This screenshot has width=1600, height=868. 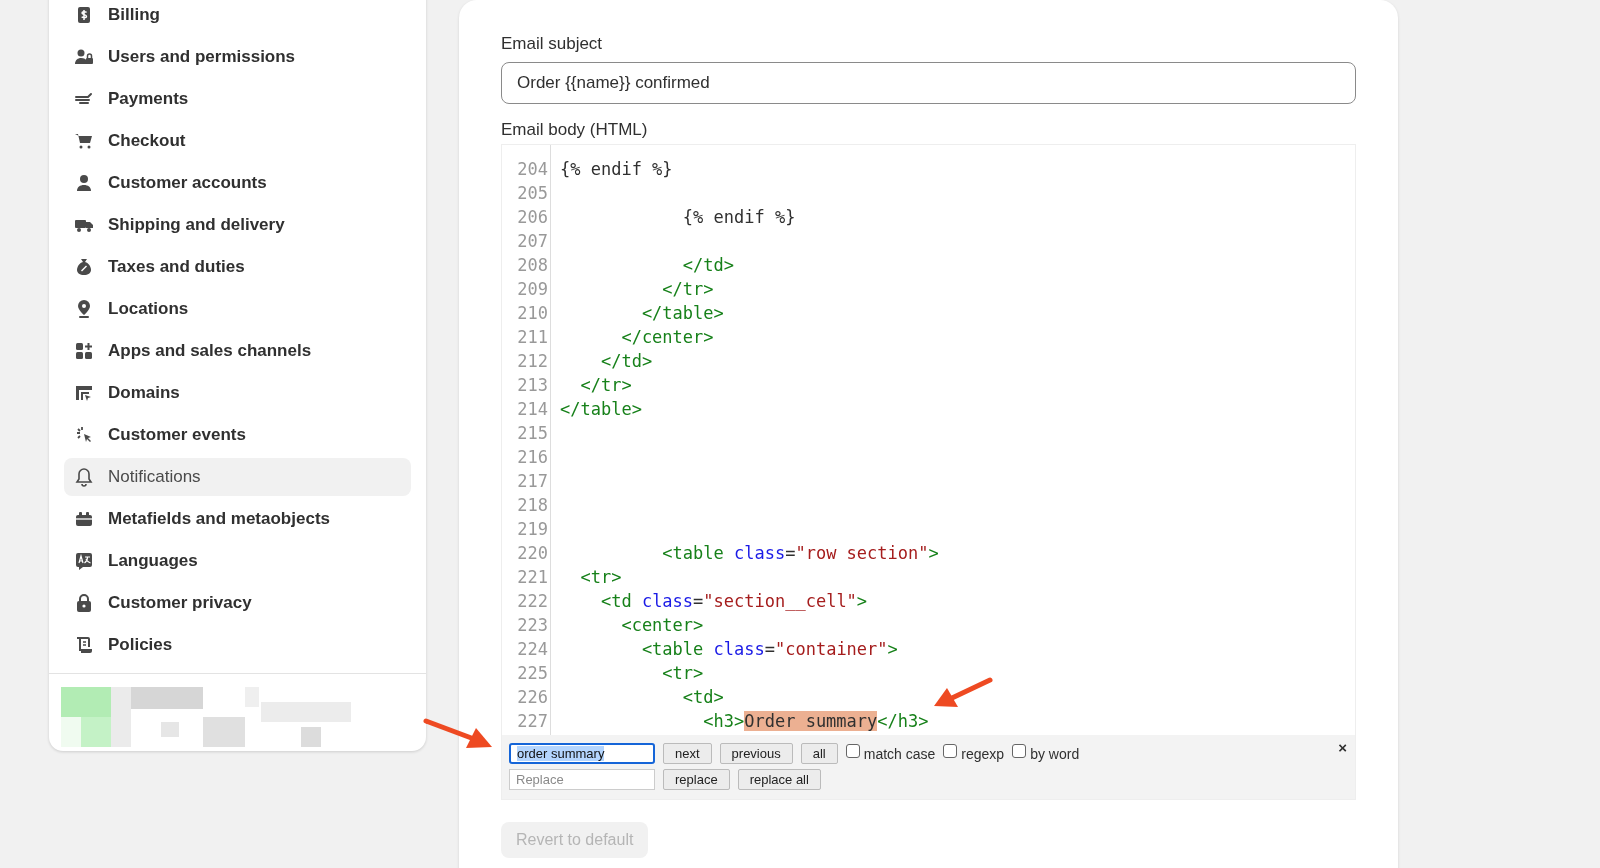 What do you see at coordinates (532, 169) in the screenshot?
I see `line-number: 204` at bounding box center [532, 169].